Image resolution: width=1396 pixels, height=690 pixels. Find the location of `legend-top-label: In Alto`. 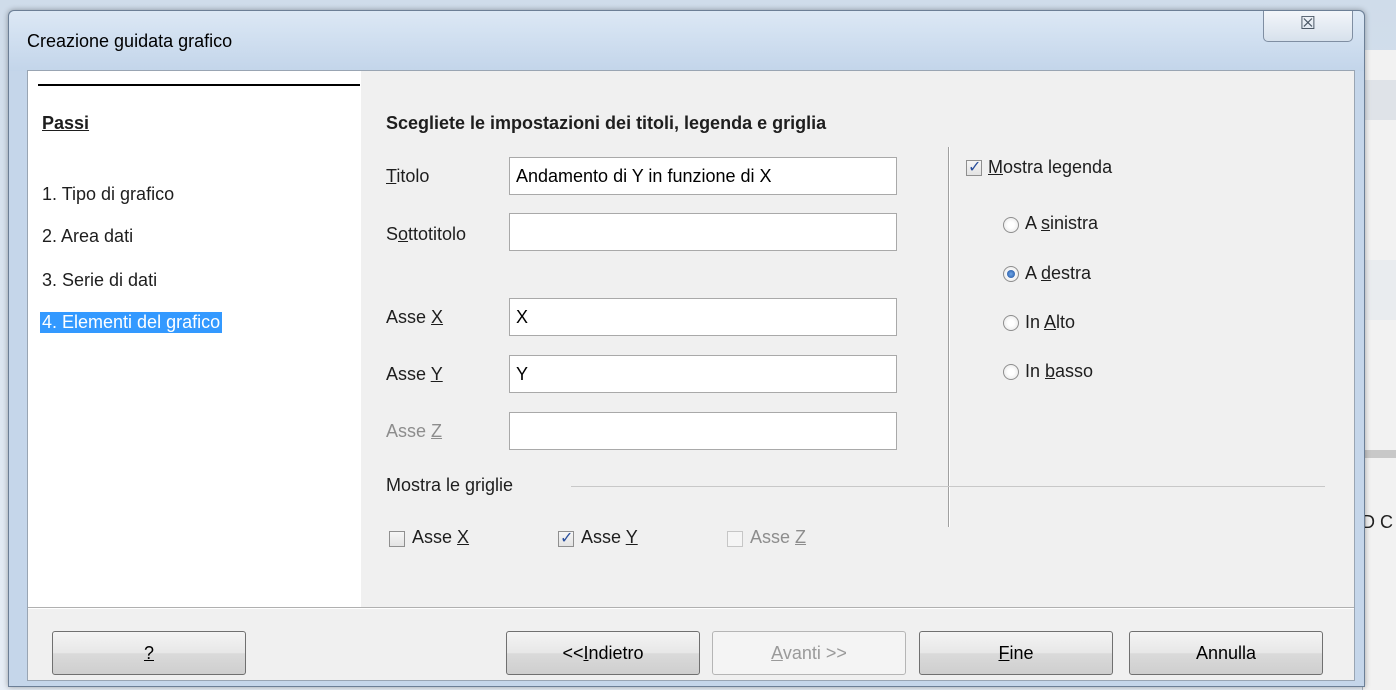

legend-top-label: In Alto is located at coordinates (1050, 322).